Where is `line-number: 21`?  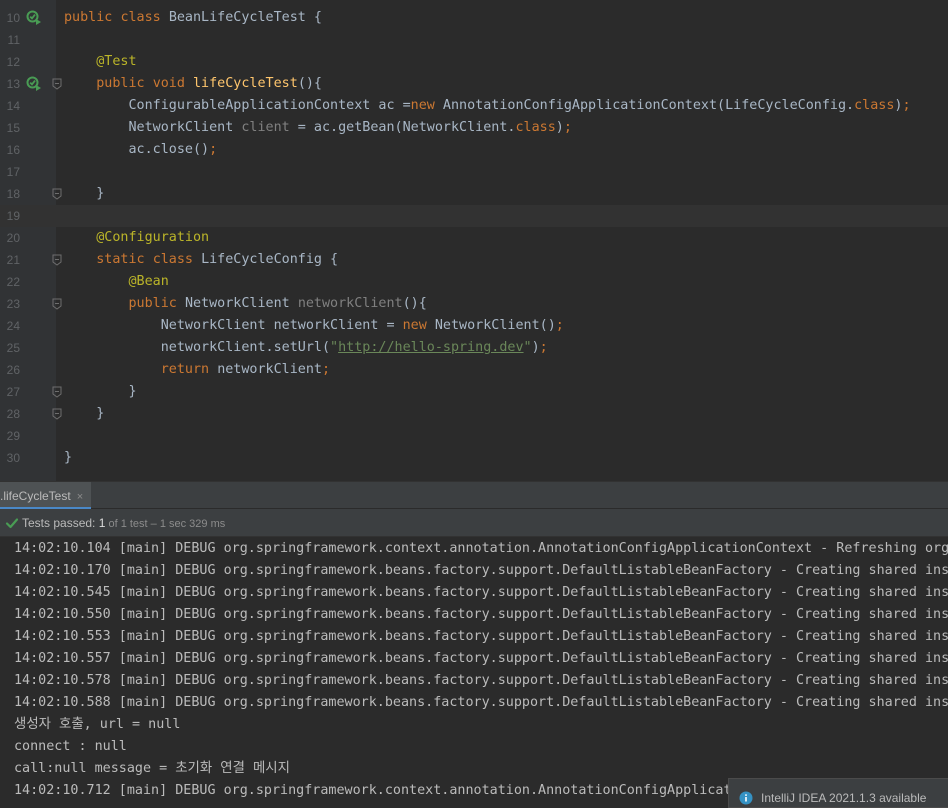
line-number: 21 is located at coordinates (13, 260).